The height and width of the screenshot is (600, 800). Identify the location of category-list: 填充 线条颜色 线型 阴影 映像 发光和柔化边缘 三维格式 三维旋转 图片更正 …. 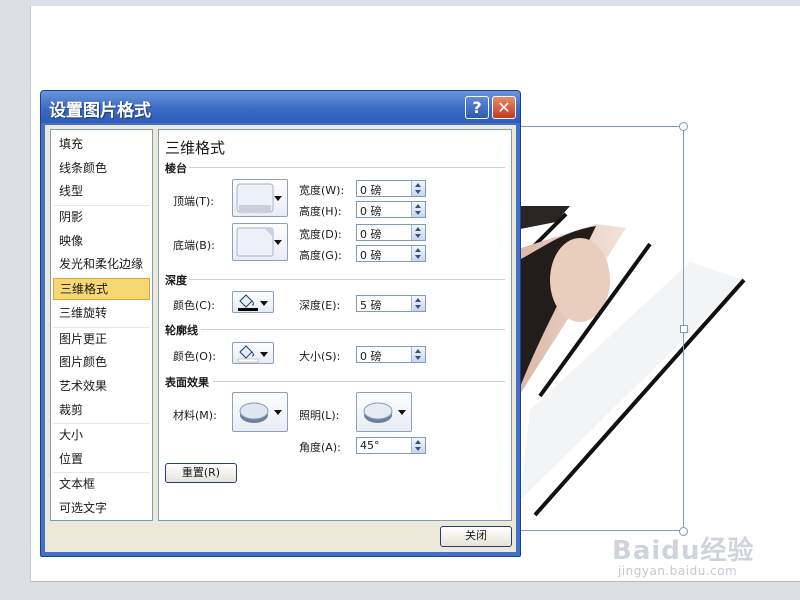
(101, 325).